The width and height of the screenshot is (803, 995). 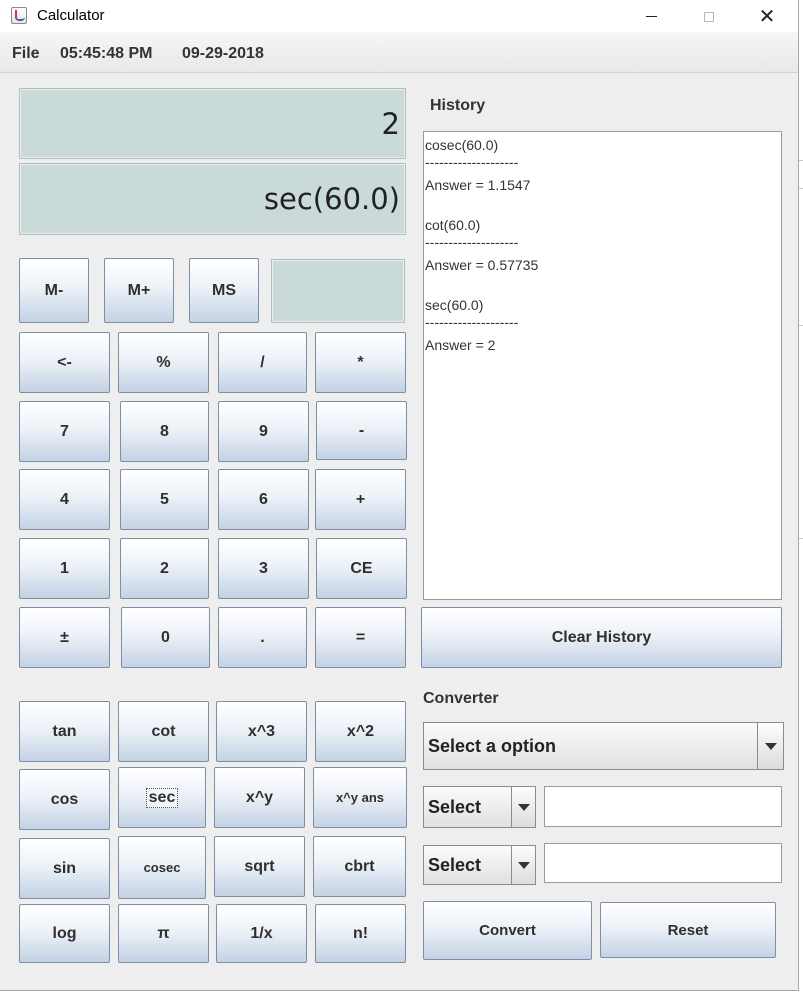 I want to click on to-unit-value: Select, so click(x=455, y=864).